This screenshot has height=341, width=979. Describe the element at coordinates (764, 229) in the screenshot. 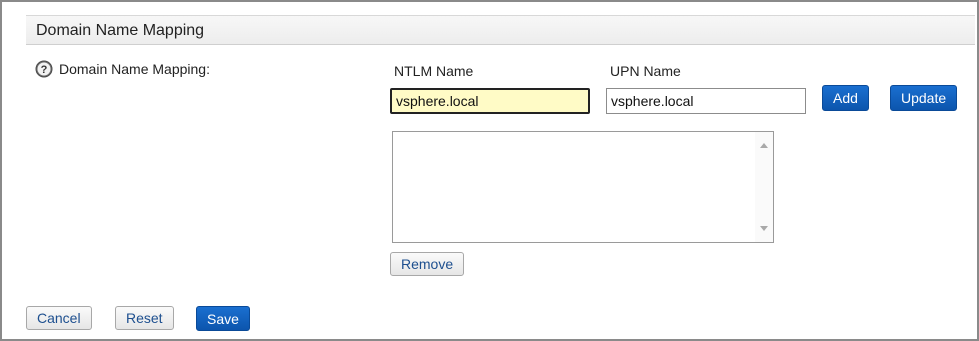

I see `chevron-down-icon` at that location.